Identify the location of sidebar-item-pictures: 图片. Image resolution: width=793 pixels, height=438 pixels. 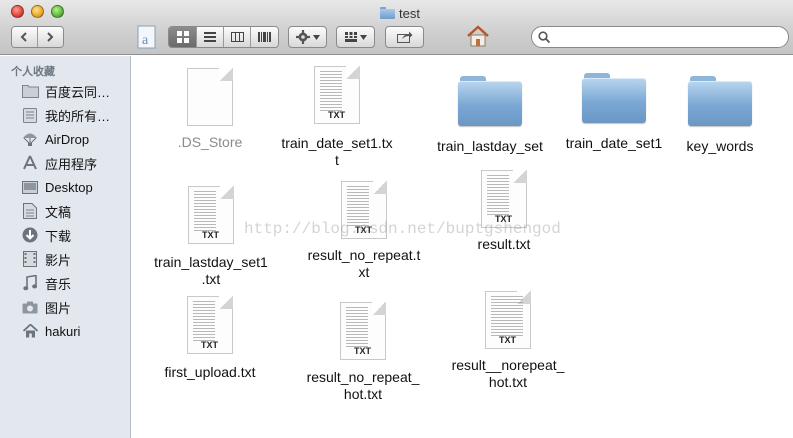
(65, 307).